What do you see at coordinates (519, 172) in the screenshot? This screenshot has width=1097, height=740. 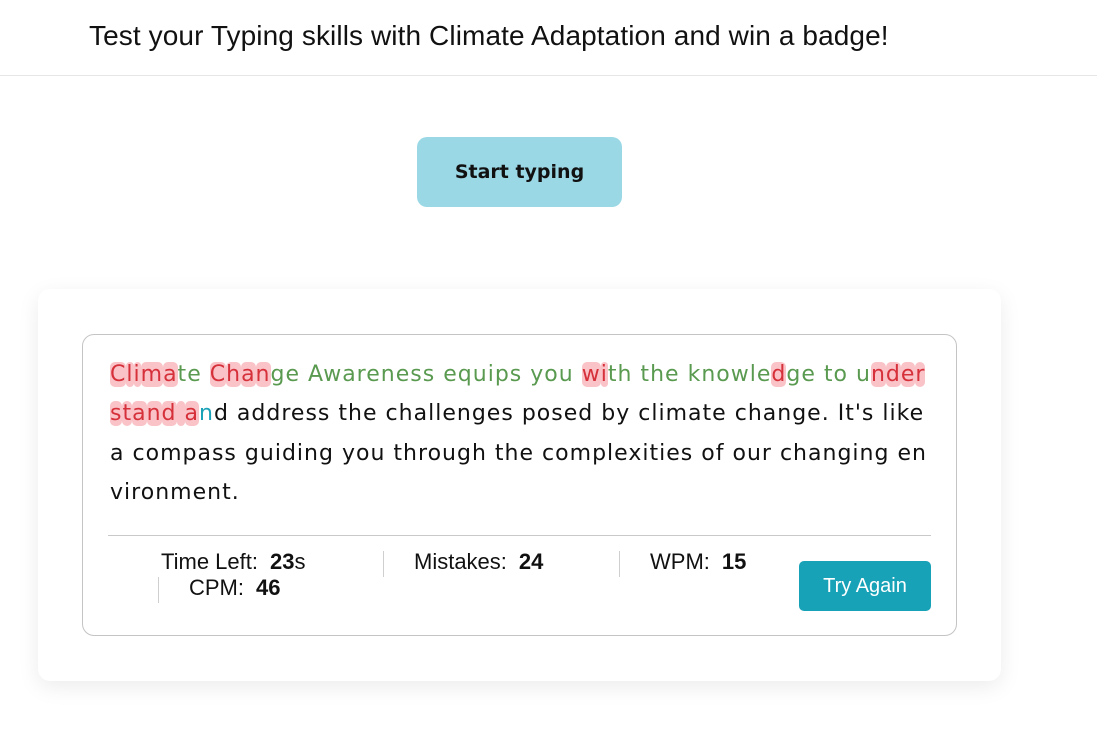 I see `start-typing-button: Start typing` at bounding box center [519, 172].